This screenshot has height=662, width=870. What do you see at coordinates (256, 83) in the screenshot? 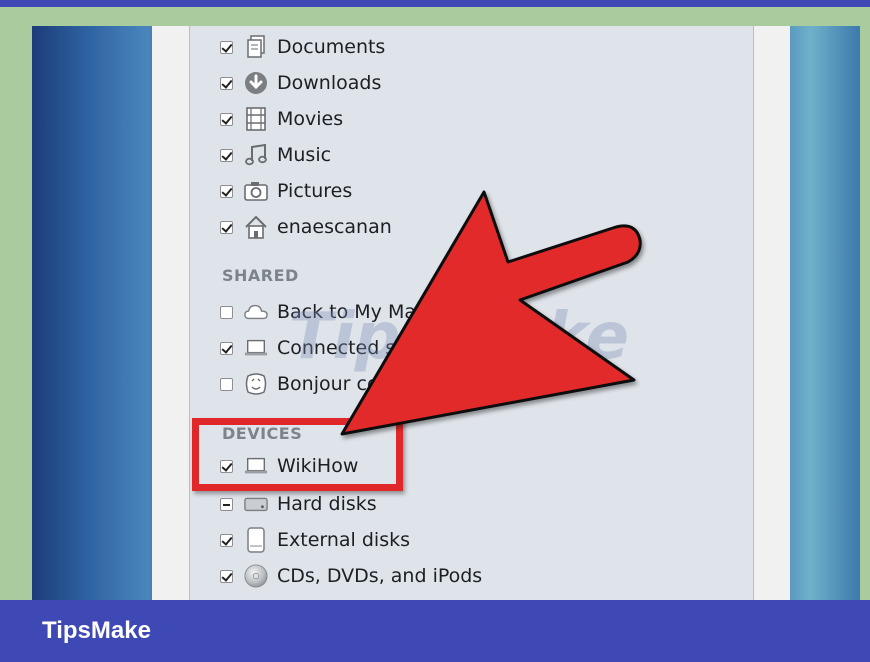
I see `downloads-icon` at bounding box center [256, 83].